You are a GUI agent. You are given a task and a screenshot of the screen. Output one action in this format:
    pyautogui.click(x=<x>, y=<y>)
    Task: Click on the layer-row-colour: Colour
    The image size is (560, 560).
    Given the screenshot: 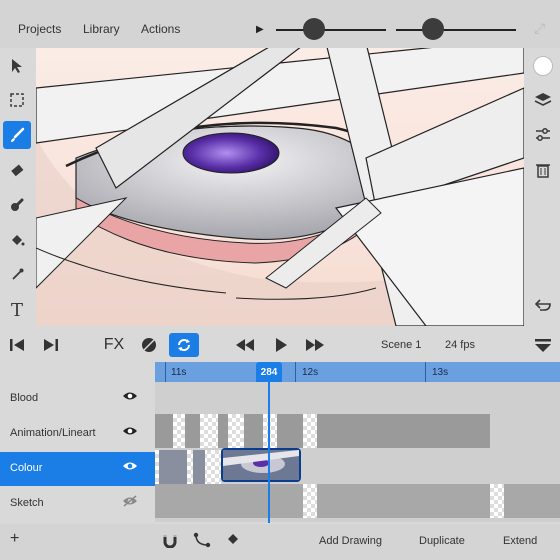 What is the action you would take?
    pyautogui.click(x=77, y=469)
    